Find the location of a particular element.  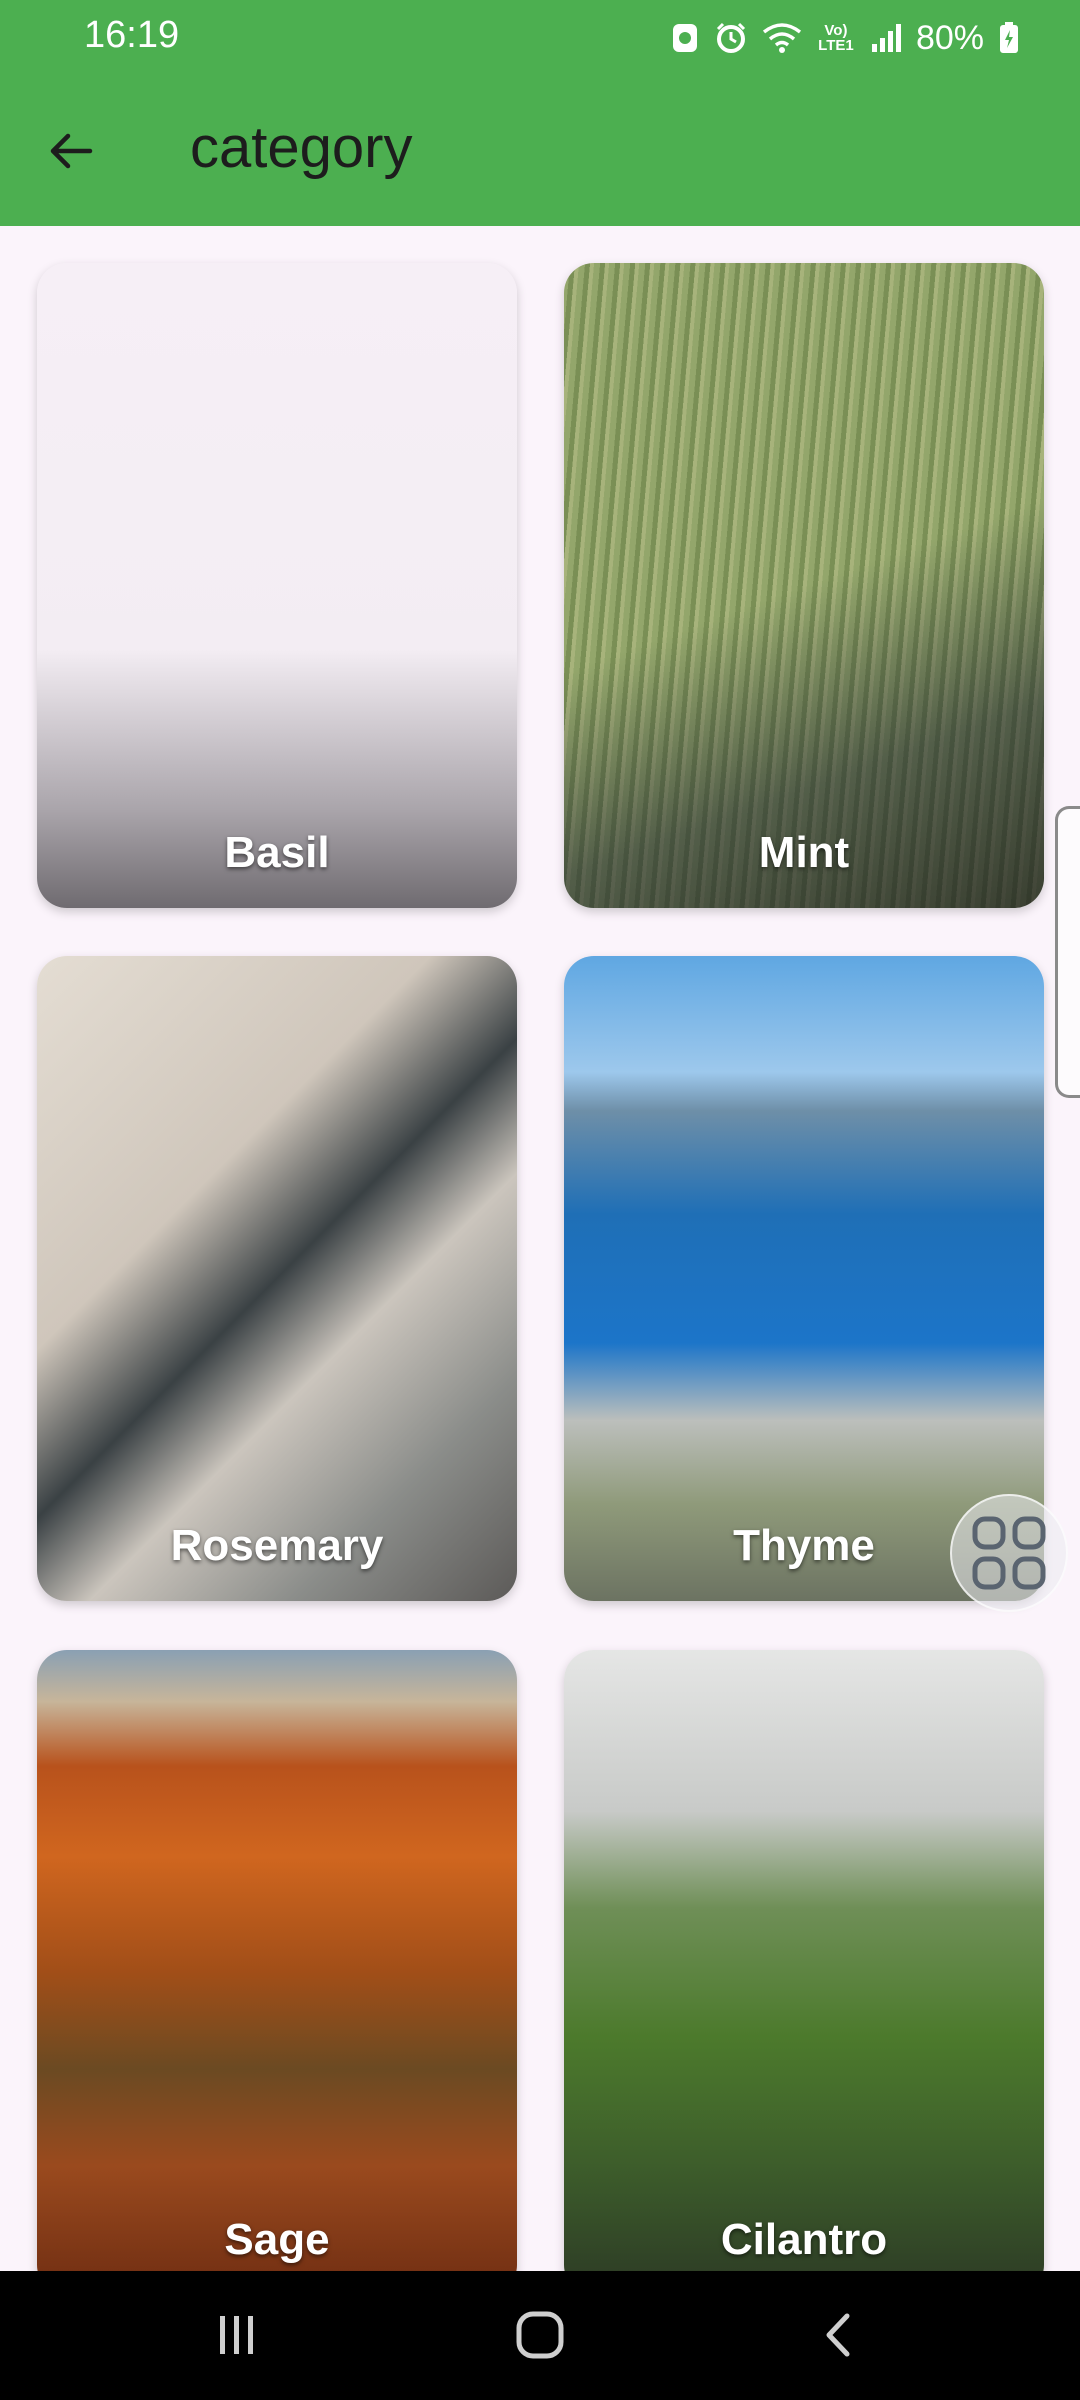

home-button is located at coordinates (540, 2335).